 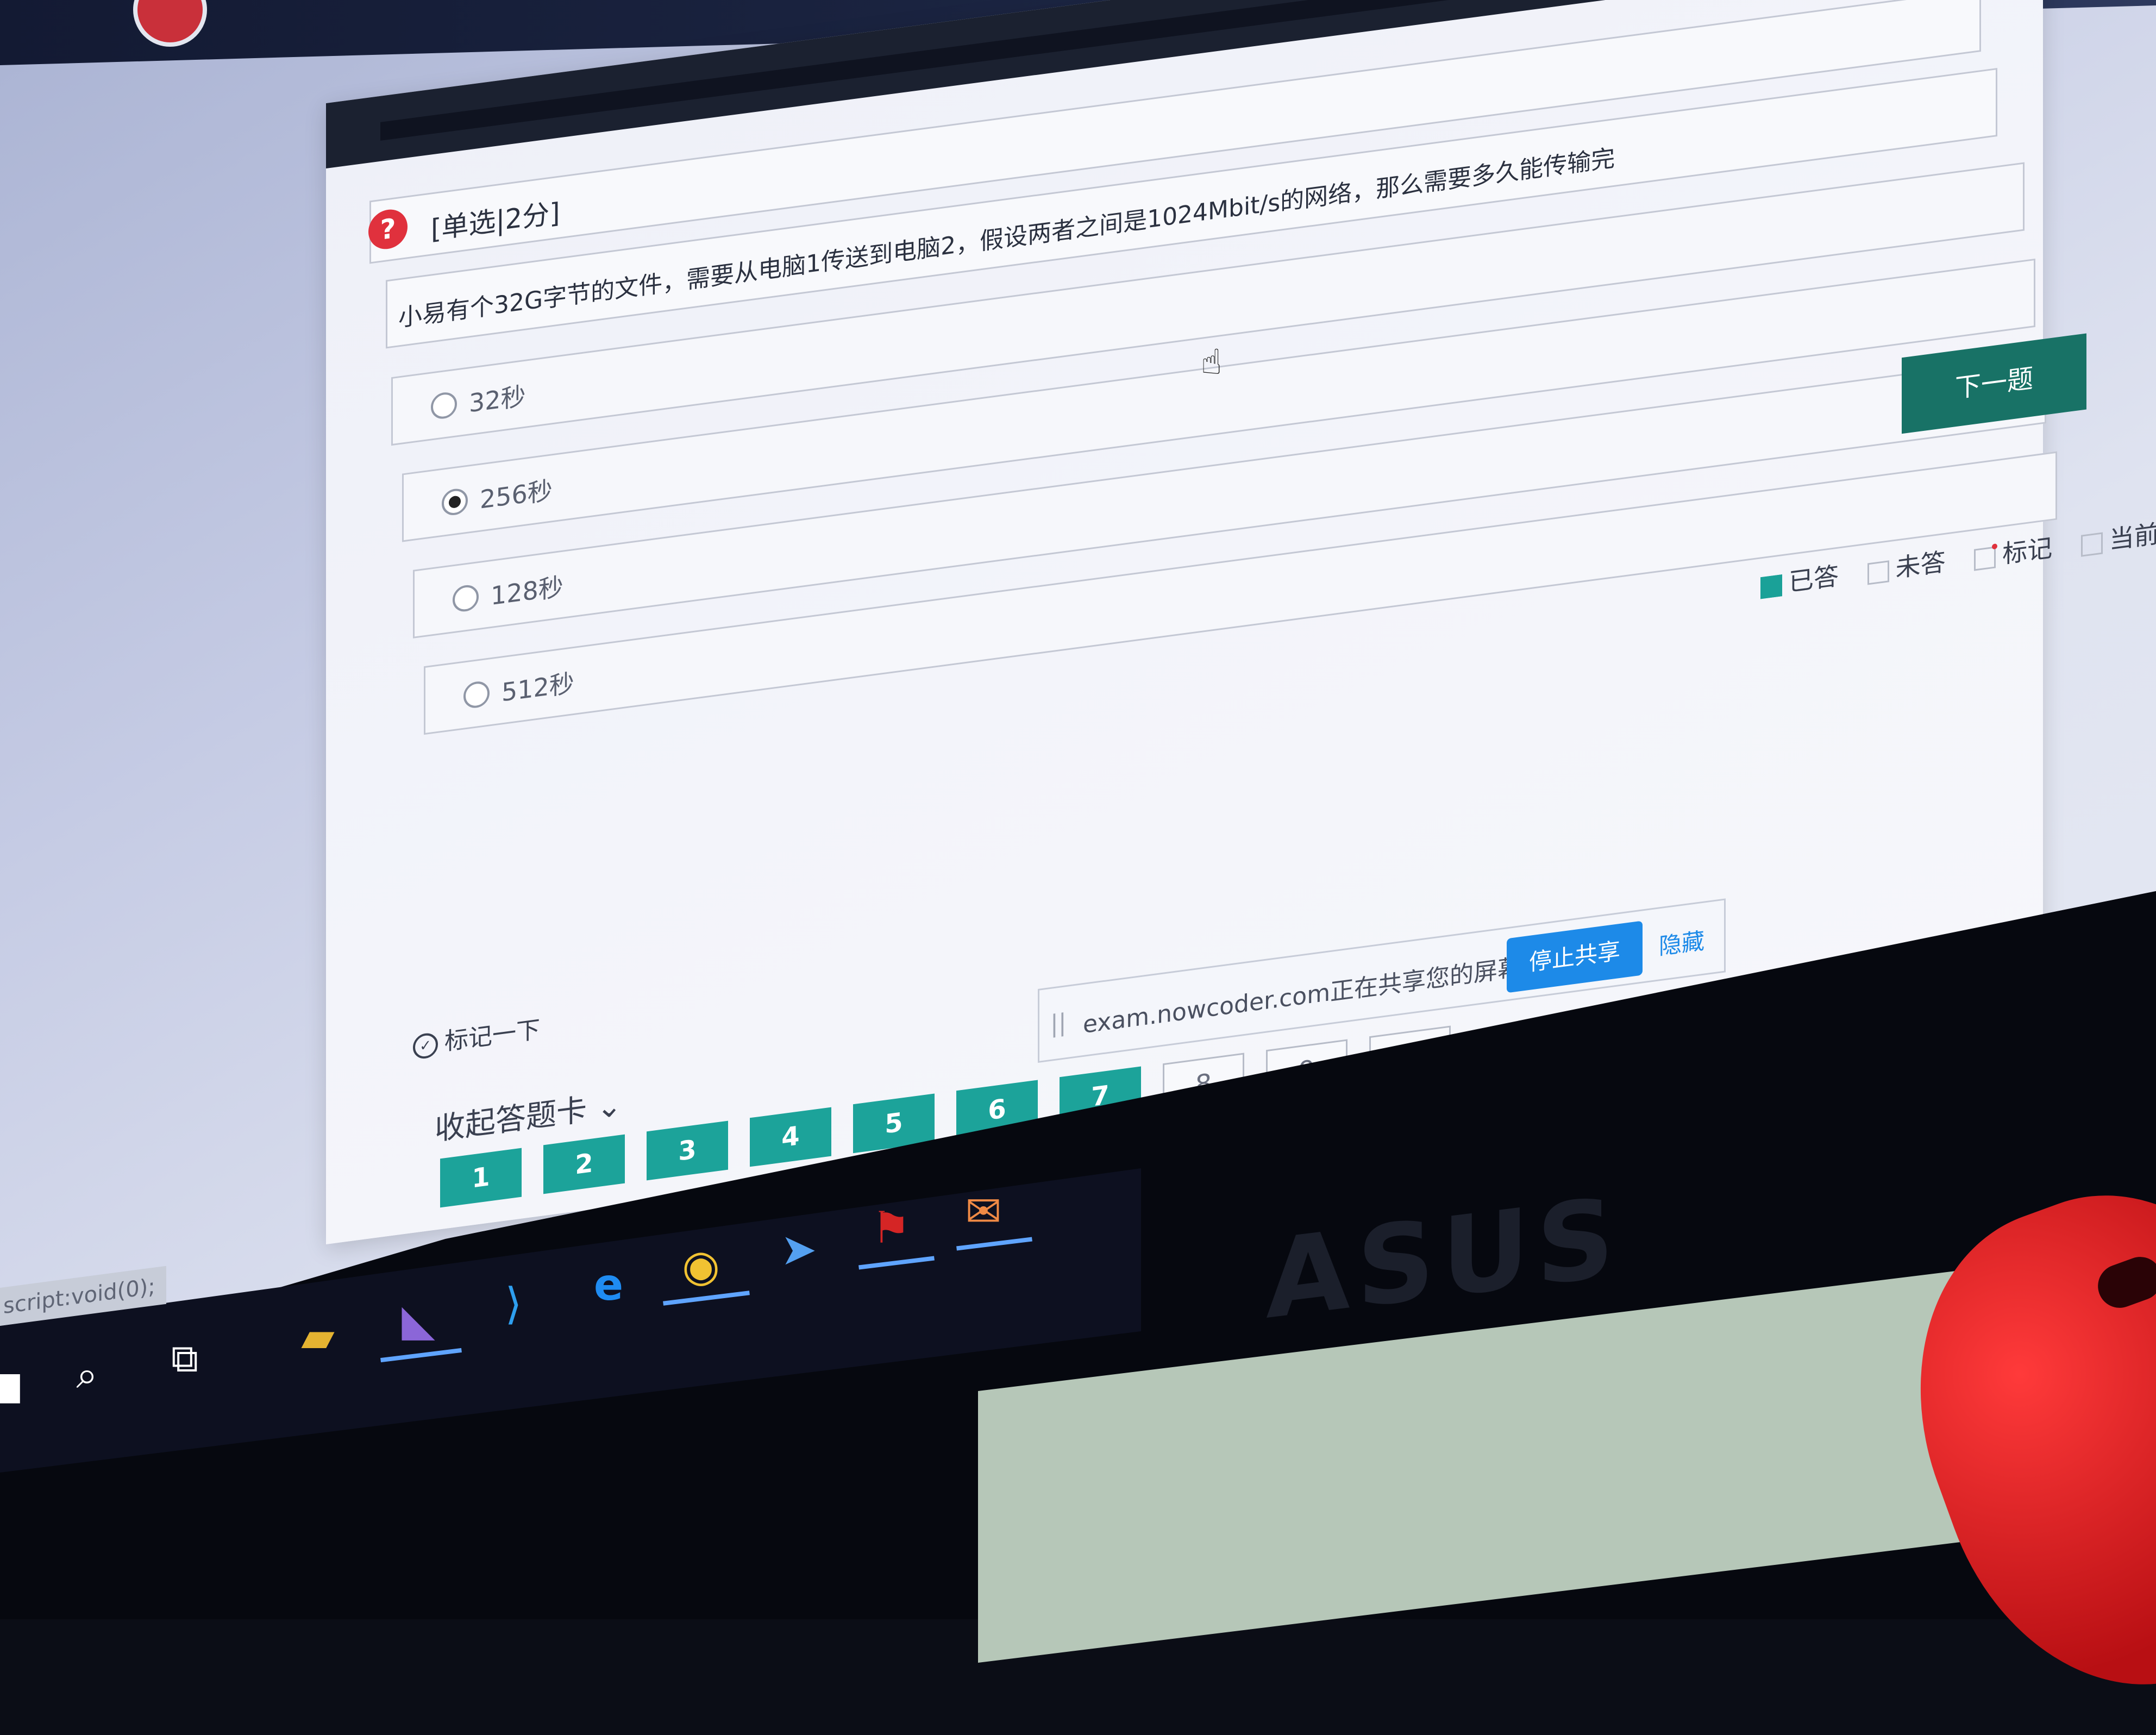 I want to click on visual-studio-icon: ◣, so click(x=419, y=1320).